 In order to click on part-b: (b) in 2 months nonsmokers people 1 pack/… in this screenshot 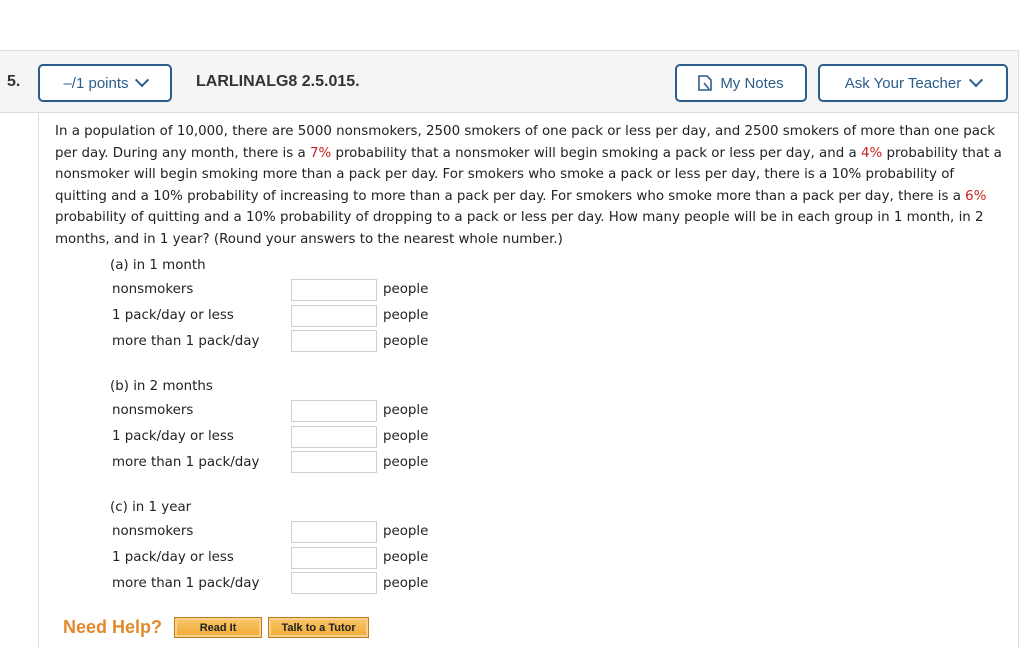, I will do `click(269, 425)`.